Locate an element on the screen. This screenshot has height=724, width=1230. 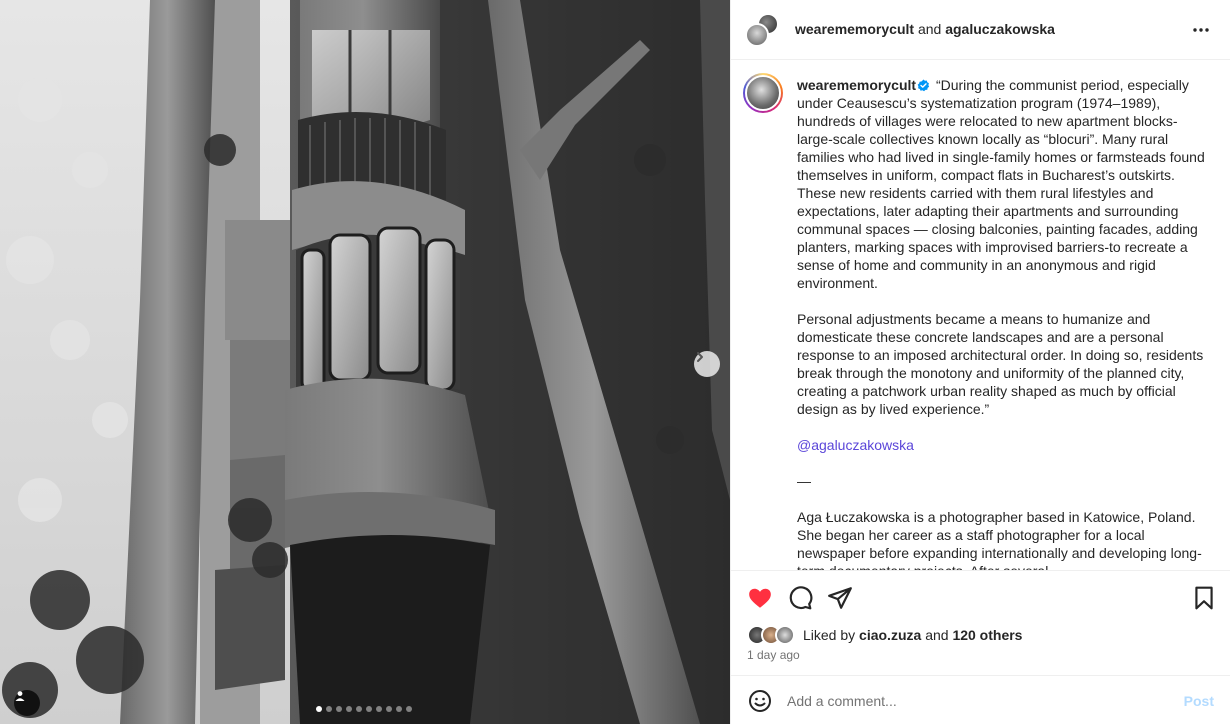
author-joiner: and is located at coordinates (929, 29).